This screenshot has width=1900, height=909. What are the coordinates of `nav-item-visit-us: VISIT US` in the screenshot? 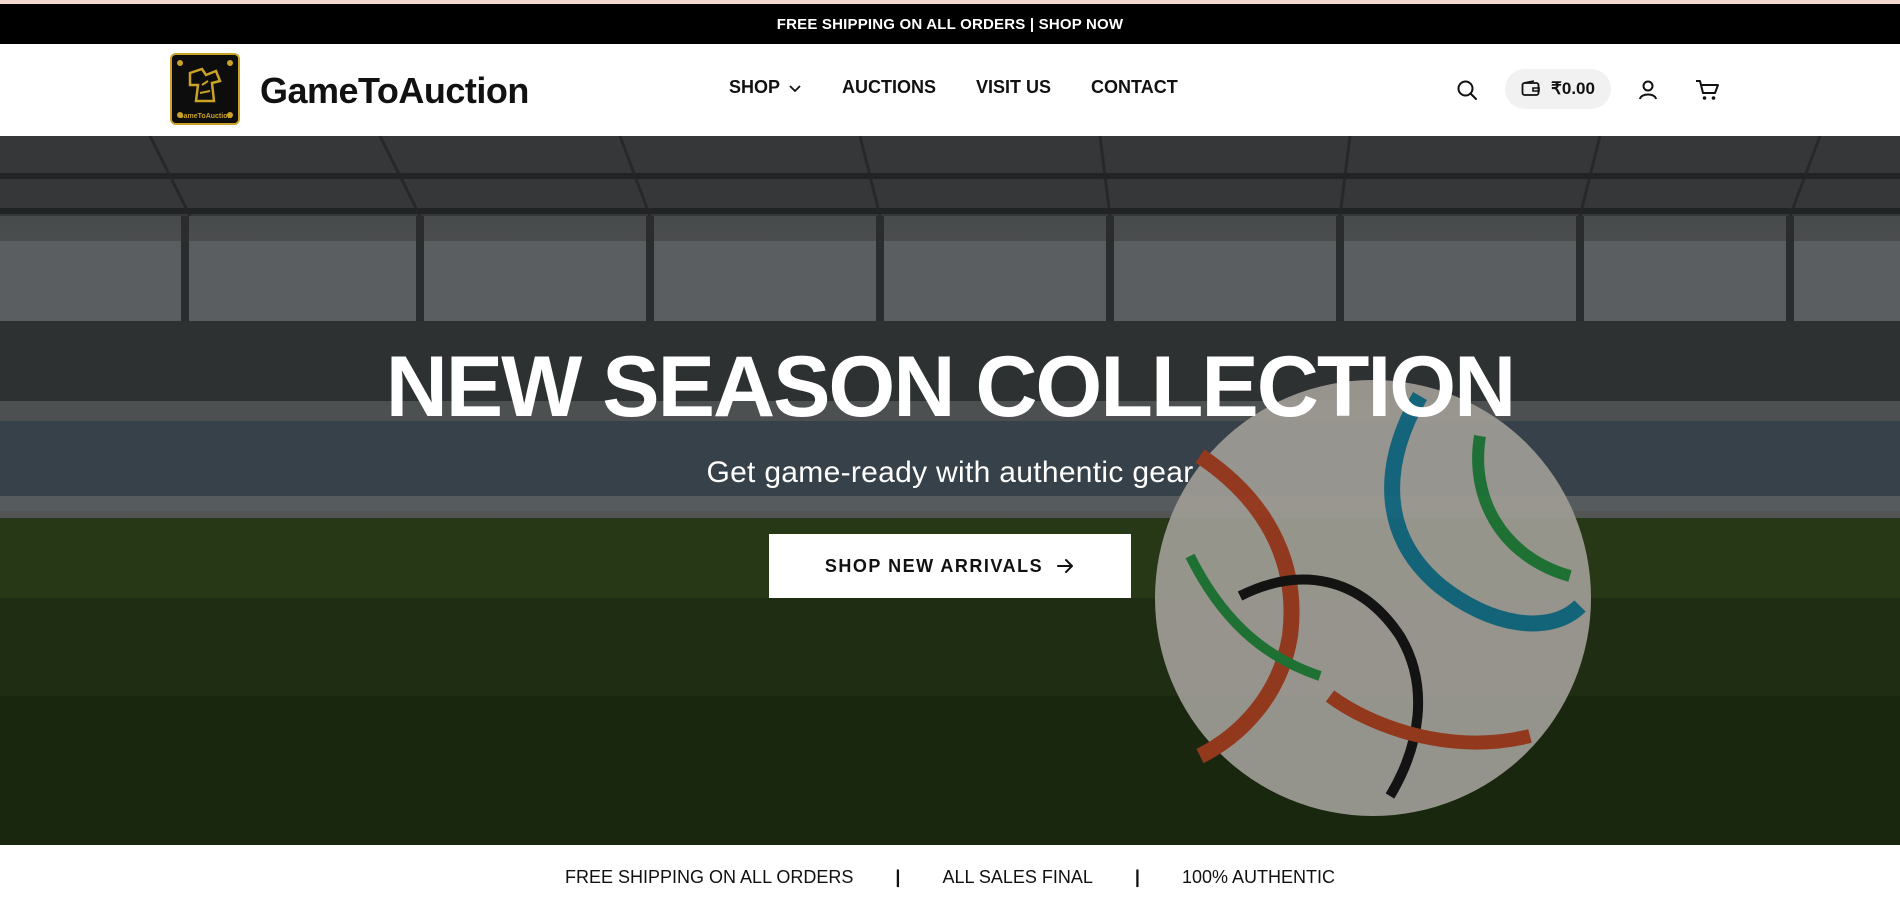 It's located at (1013, 87).